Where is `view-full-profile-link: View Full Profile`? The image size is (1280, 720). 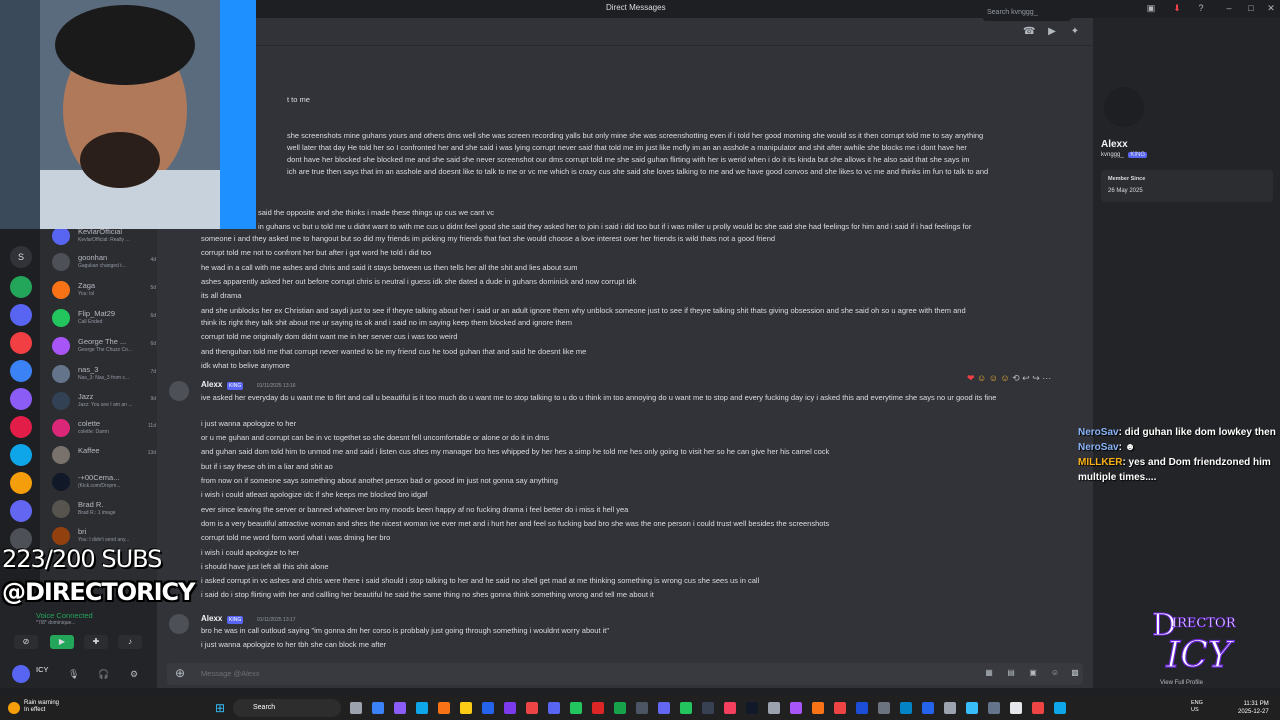
view-full-profile-link: View Full Profile is located at coordinates (1181, 683).